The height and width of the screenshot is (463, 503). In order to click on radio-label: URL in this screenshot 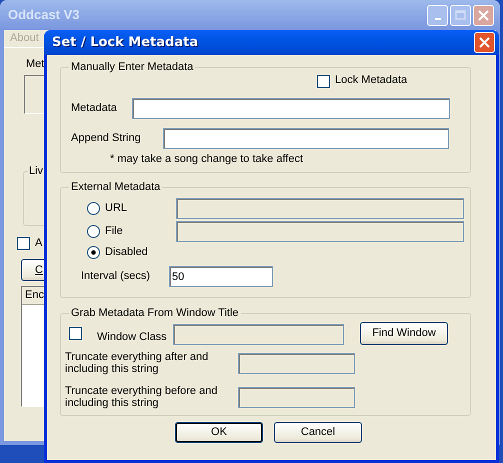, I will do `click(116, 208)`.